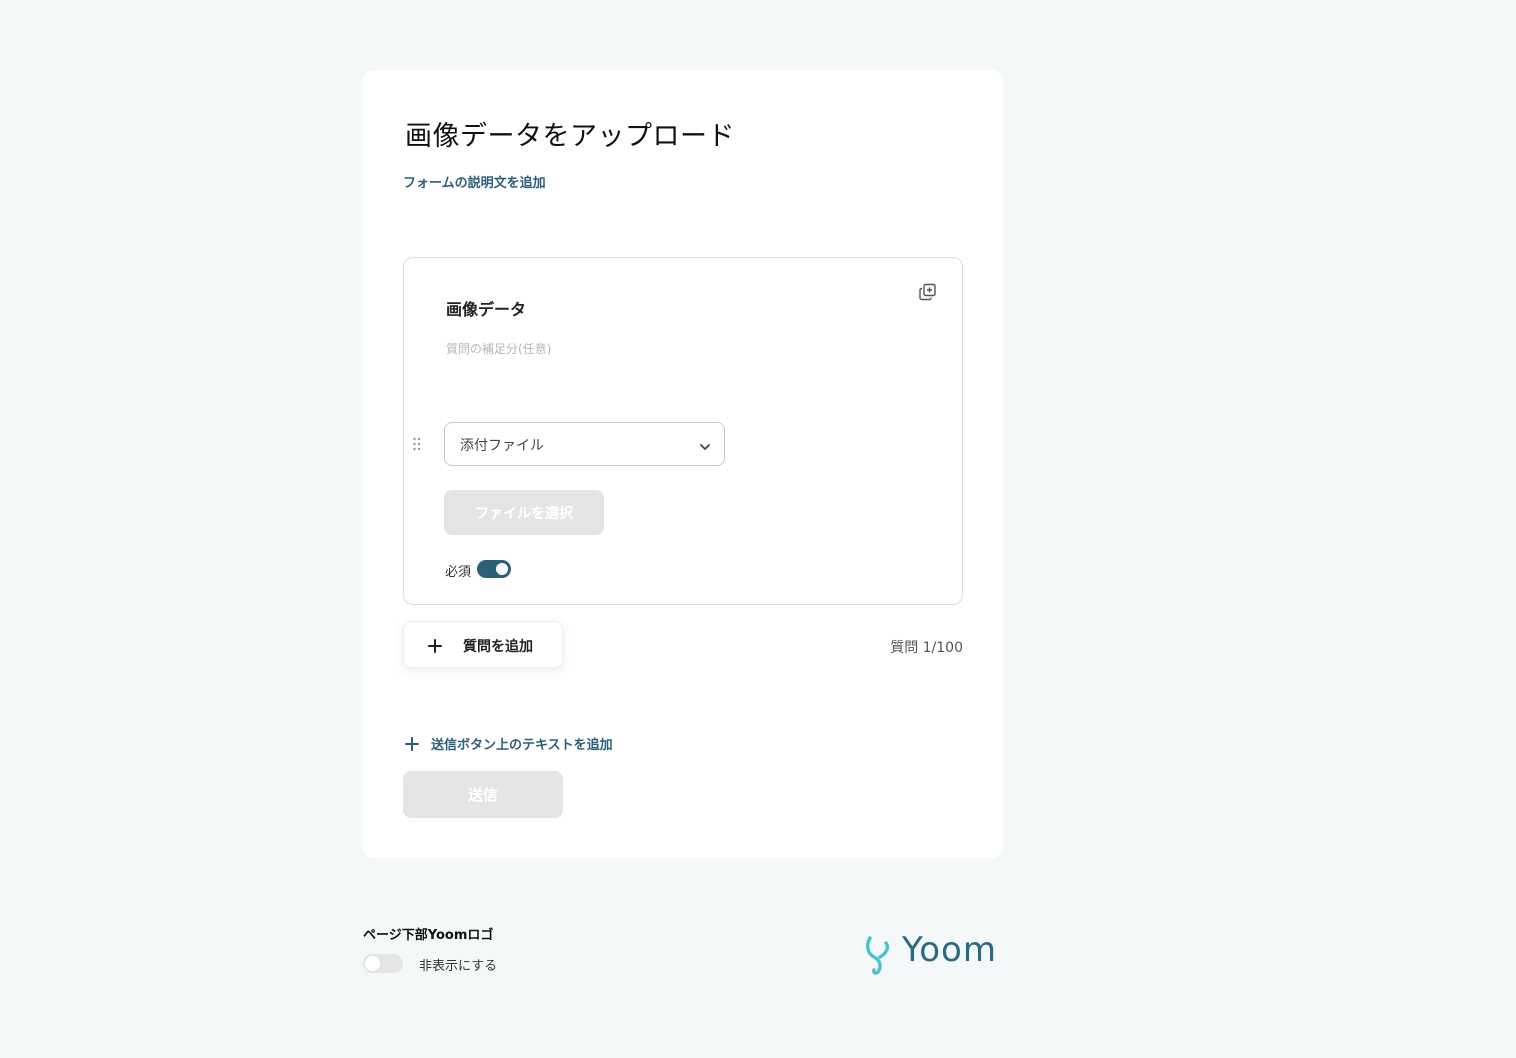  What do you see at coordinates (474, 181) in the screenshot?
I see `add-description-link: フォームの説明文を追加` at bounding box center [474, 181].